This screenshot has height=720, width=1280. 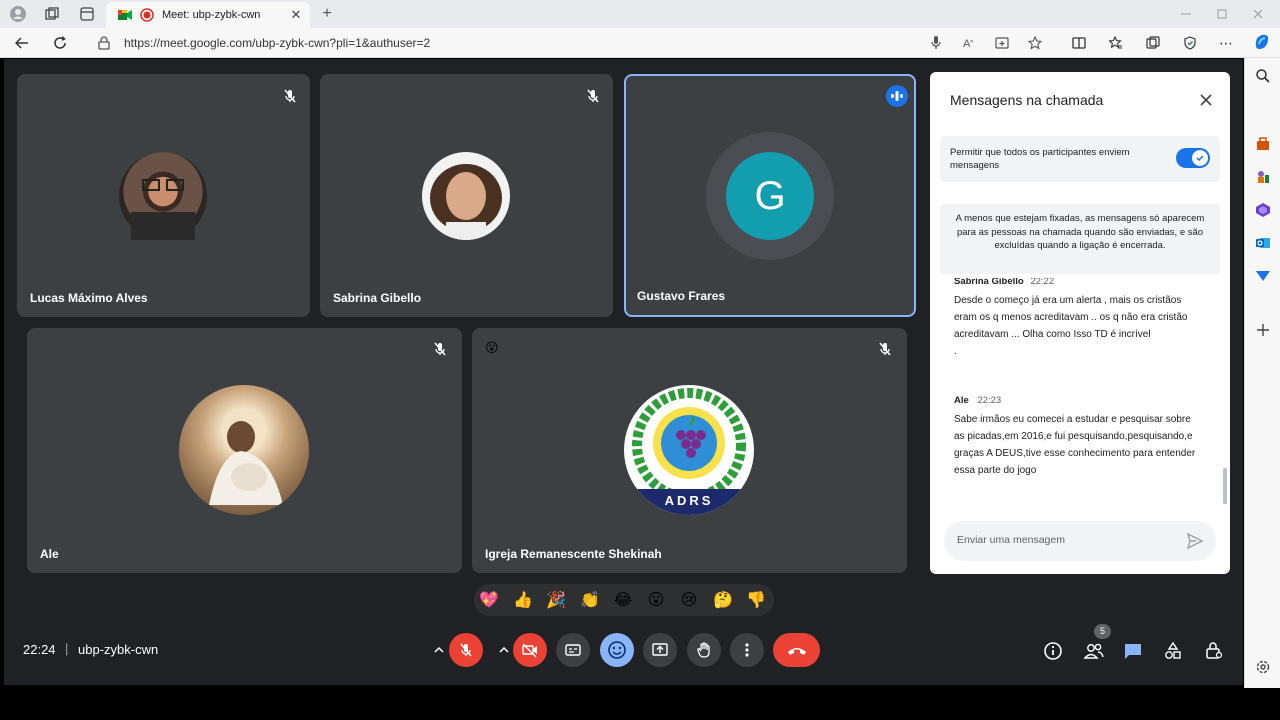 I want to click on host-controls-icon, so click(x=1214, y=650).